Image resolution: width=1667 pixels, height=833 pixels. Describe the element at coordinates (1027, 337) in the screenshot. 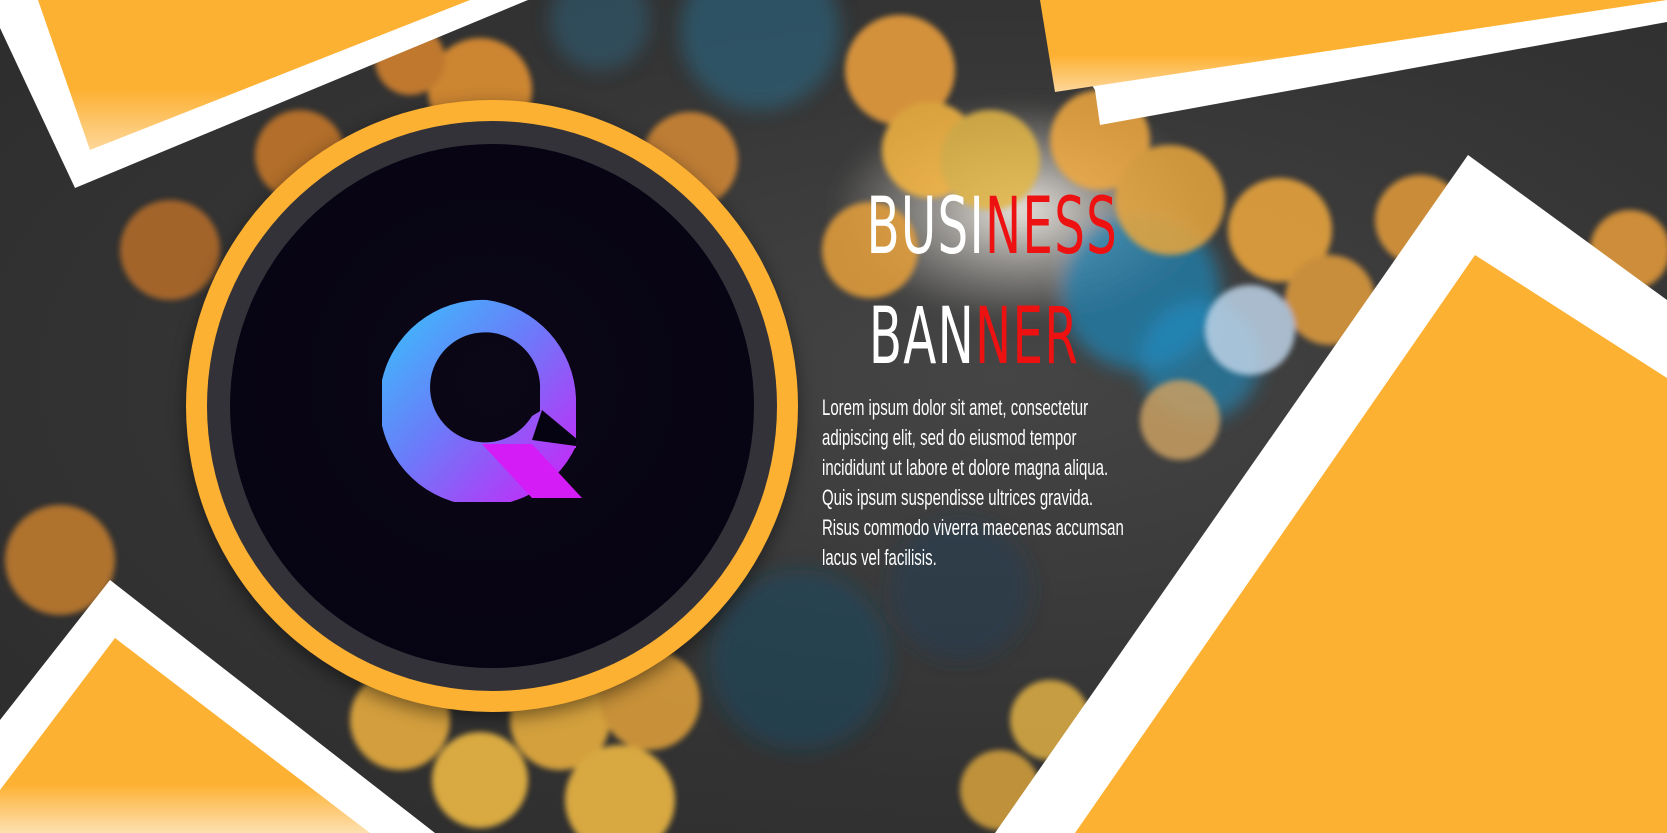

I see `headline-line-2-red: NER` at that location.